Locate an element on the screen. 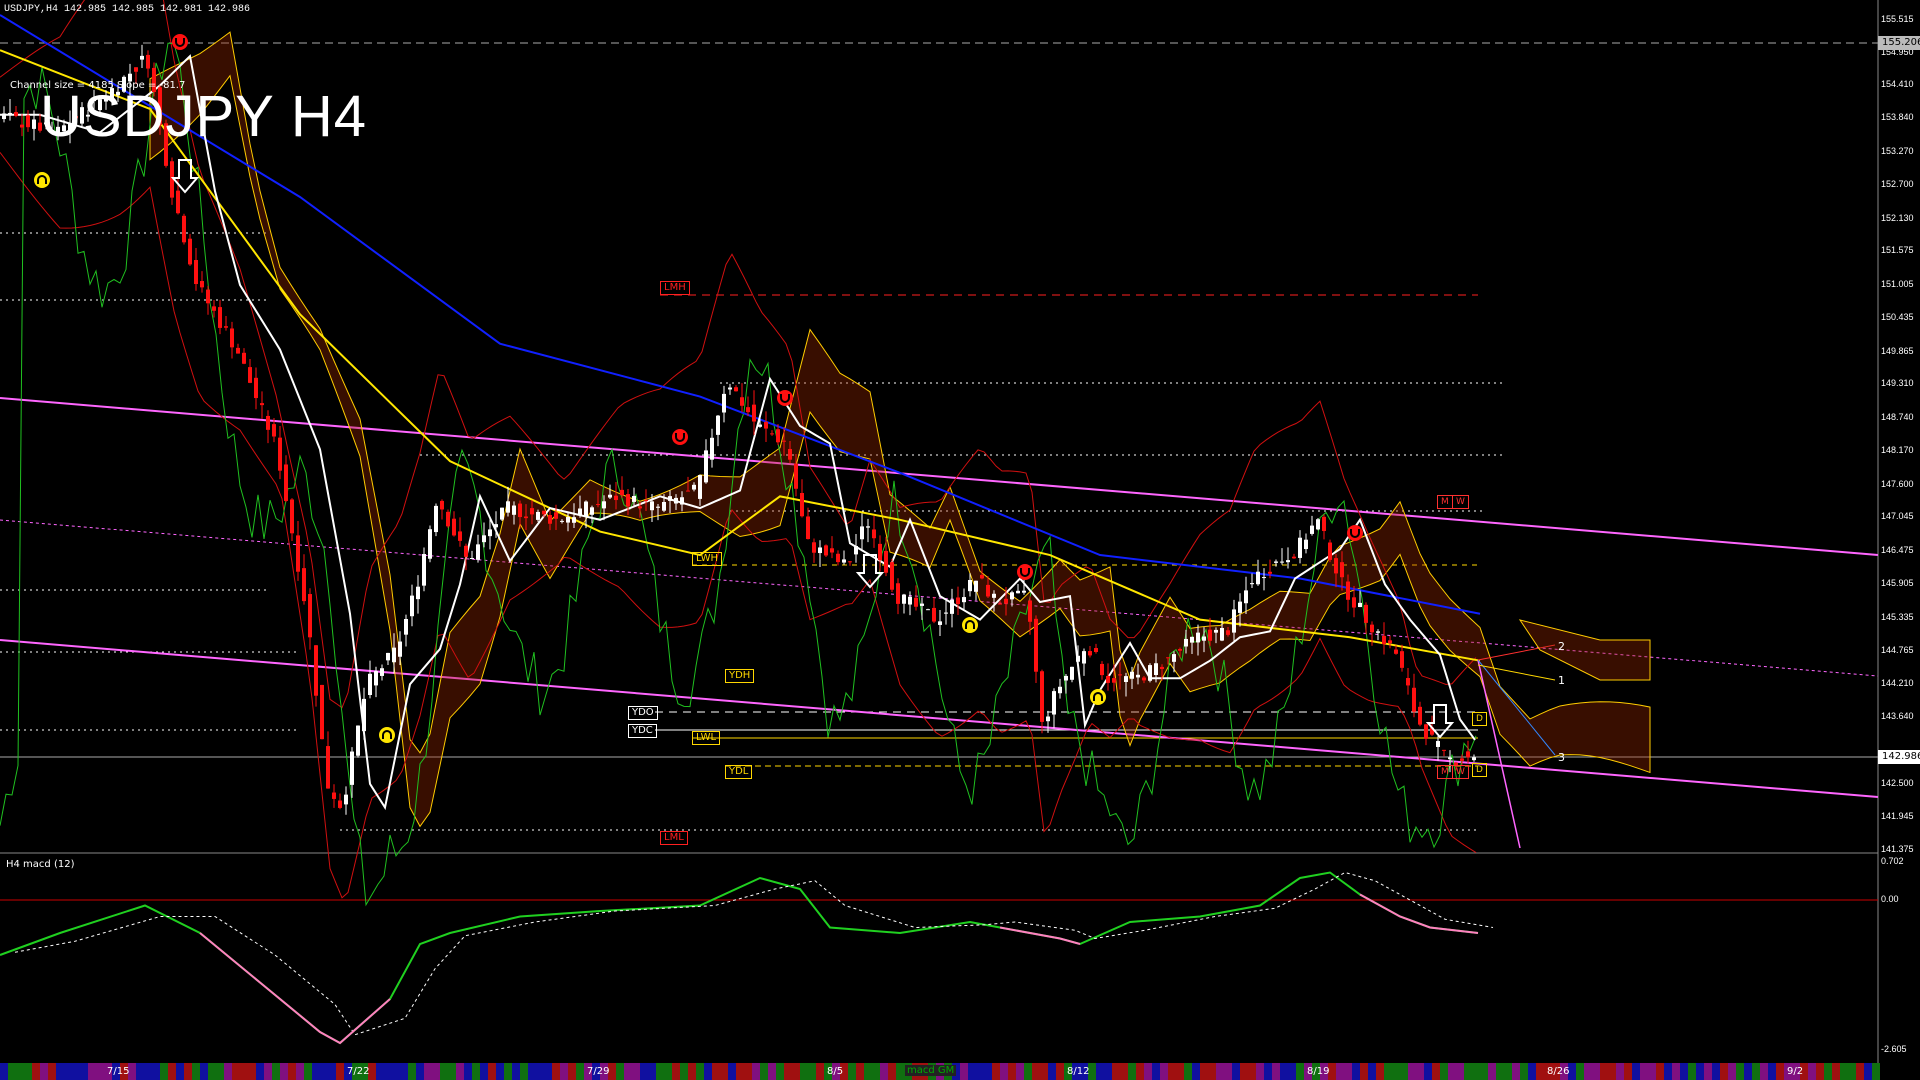 Image resolution: width=1920 pixels, height=1080 pixels. price-tick: 144.765 is located at coordinates (1897, 650).